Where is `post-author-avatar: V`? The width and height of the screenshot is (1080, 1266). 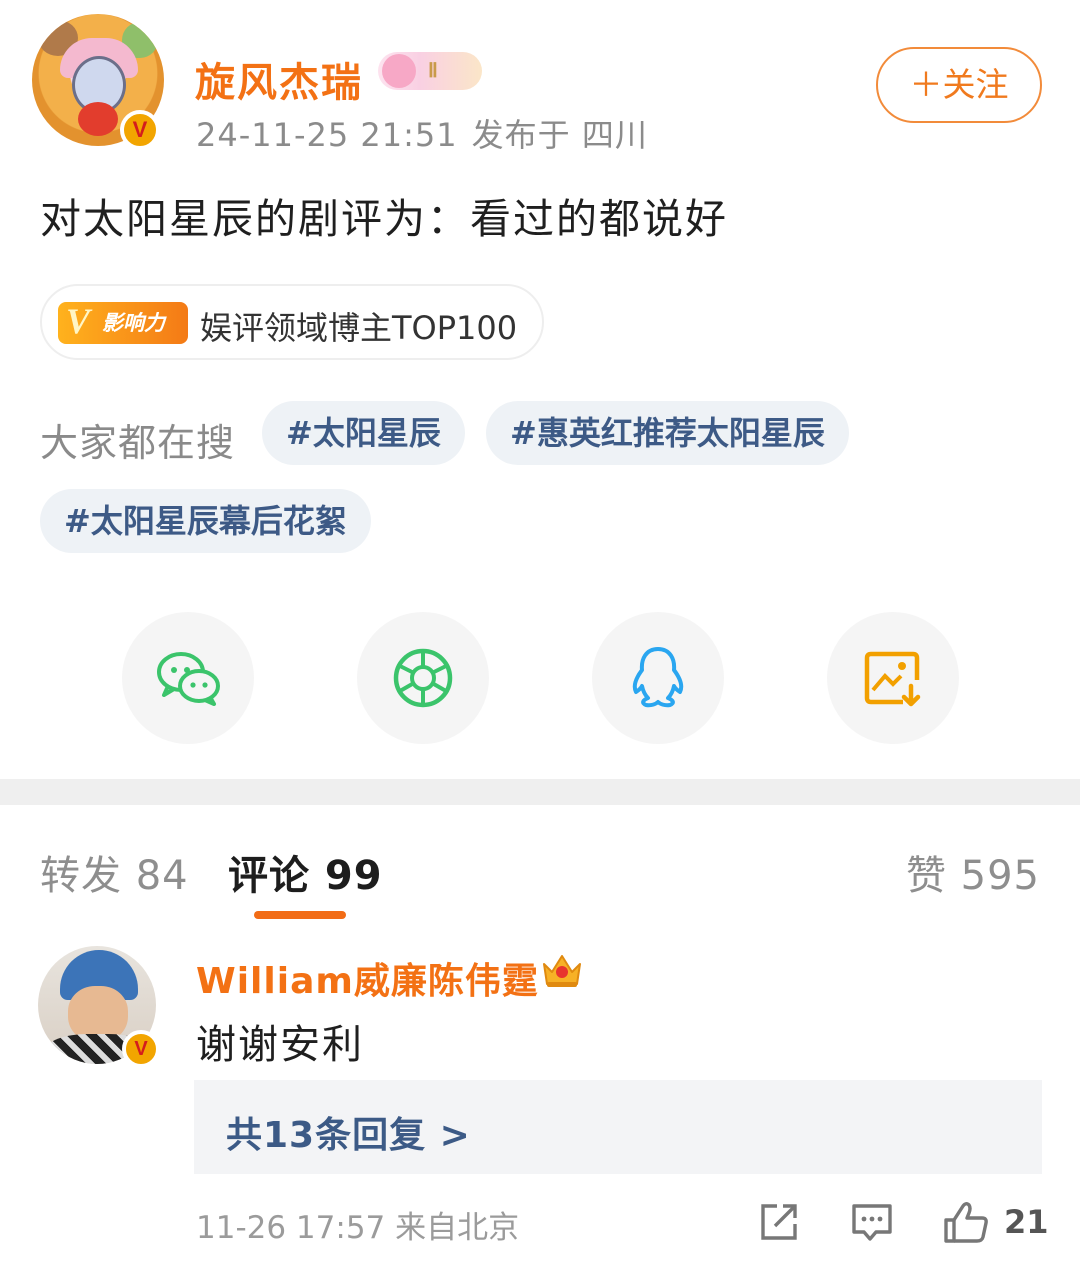
post-author-avatar: V is located at coordinates (98, 83).